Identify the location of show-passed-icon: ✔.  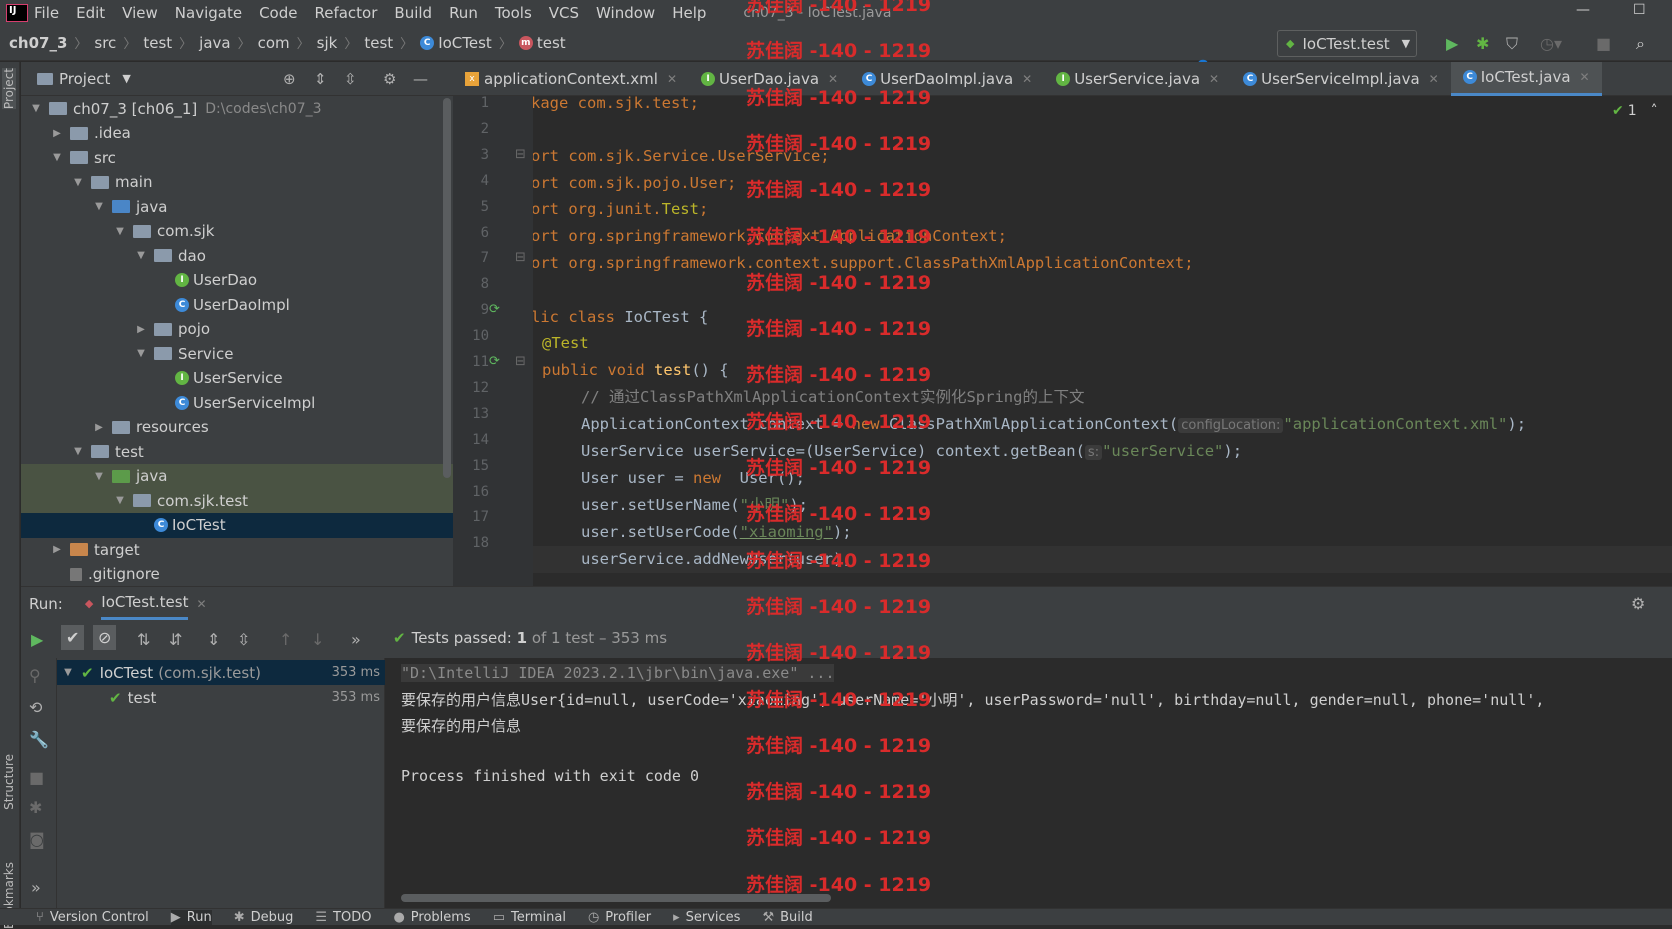
(73, 637).